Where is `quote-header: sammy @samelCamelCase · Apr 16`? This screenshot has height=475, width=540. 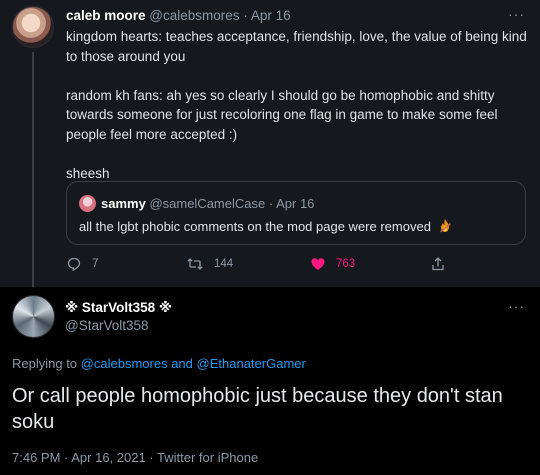
quote-header: sammy @samelCamelCase · Apr 16 is located at coordinates (207, 203).